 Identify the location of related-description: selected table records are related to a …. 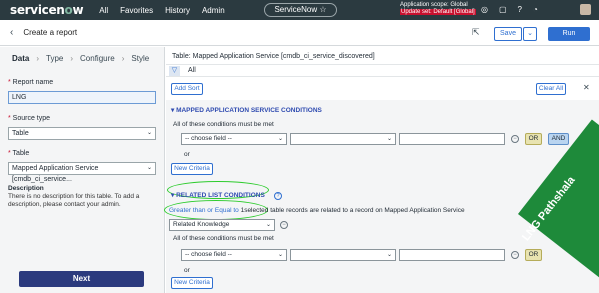
(354, 210).